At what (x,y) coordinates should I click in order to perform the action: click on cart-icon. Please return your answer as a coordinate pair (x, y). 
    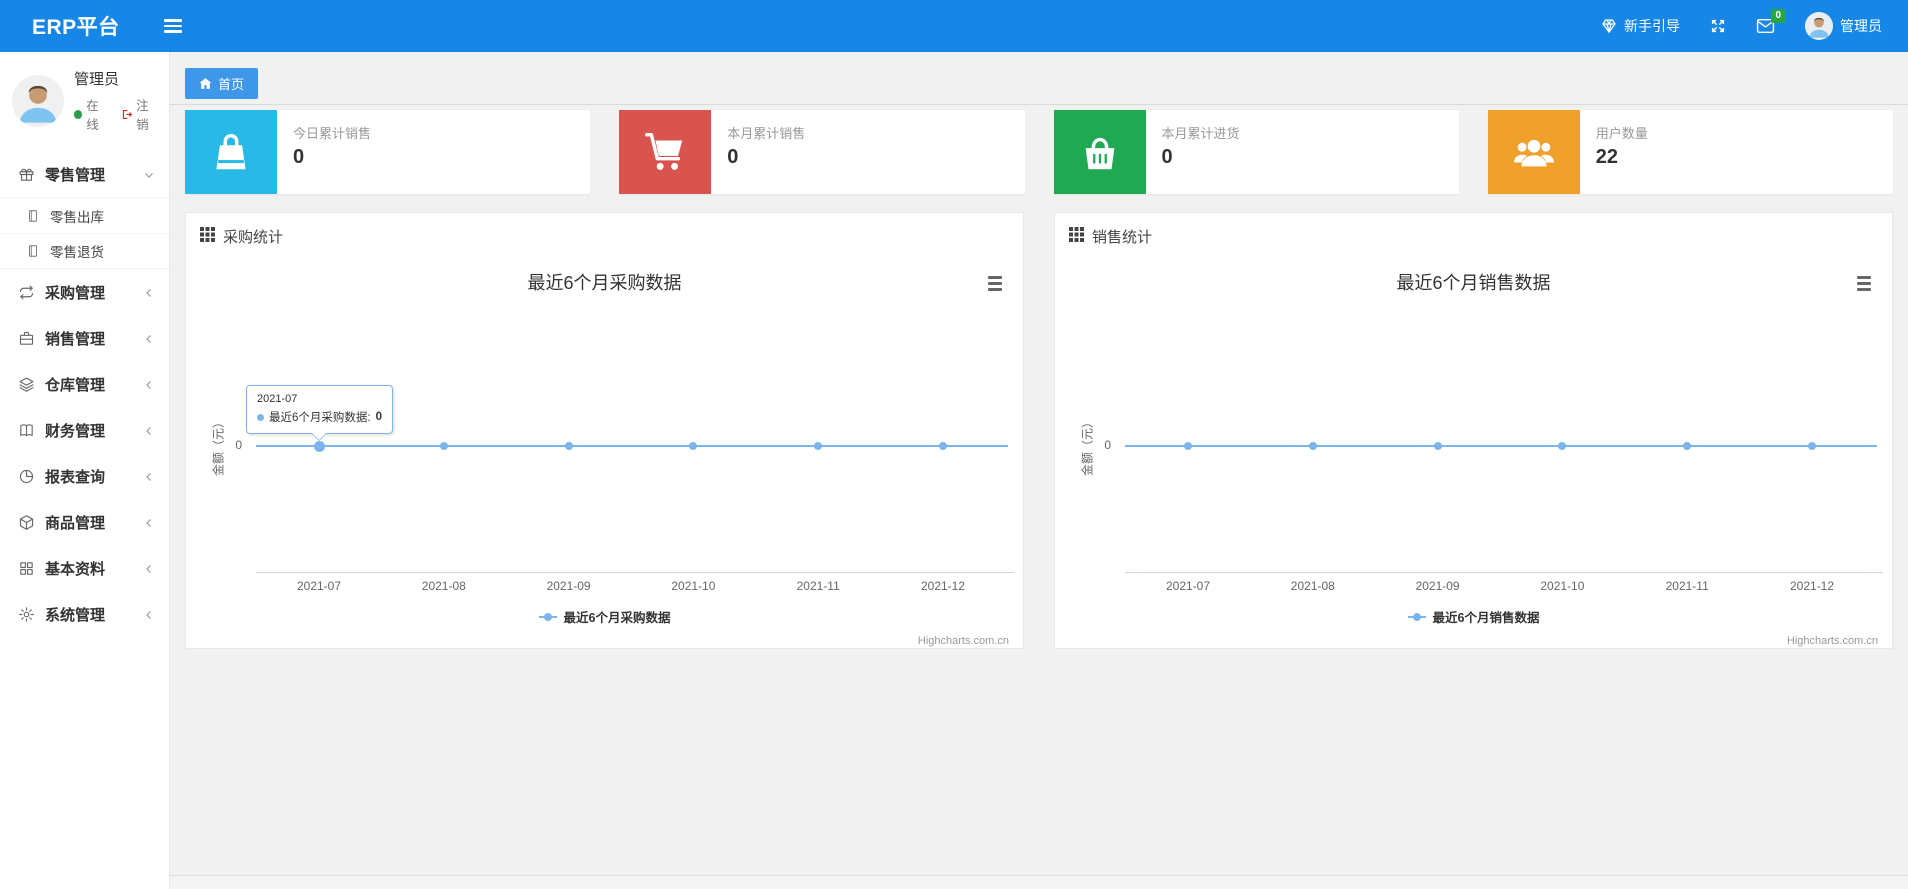
    Looking at the image, I should click on (665, 152).